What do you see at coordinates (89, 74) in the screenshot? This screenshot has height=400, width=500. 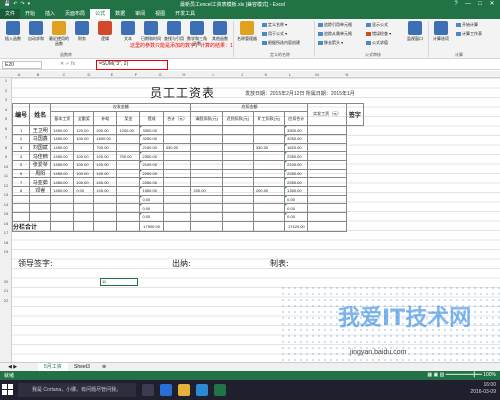 I see `column-header: D` at bounding box center [89, 74].